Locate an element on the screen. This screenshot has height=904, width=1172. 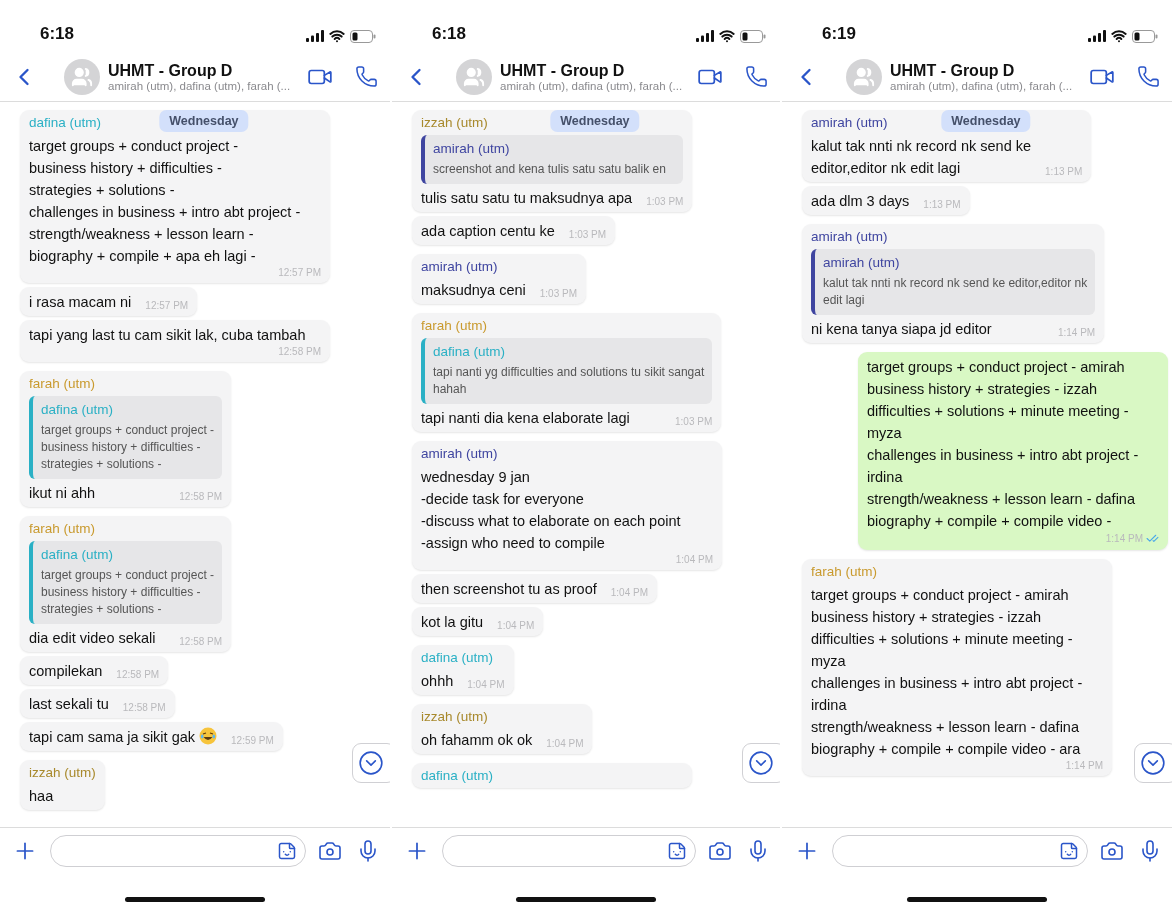
laughing-emoji-icon is located at coordinates (208, 736).